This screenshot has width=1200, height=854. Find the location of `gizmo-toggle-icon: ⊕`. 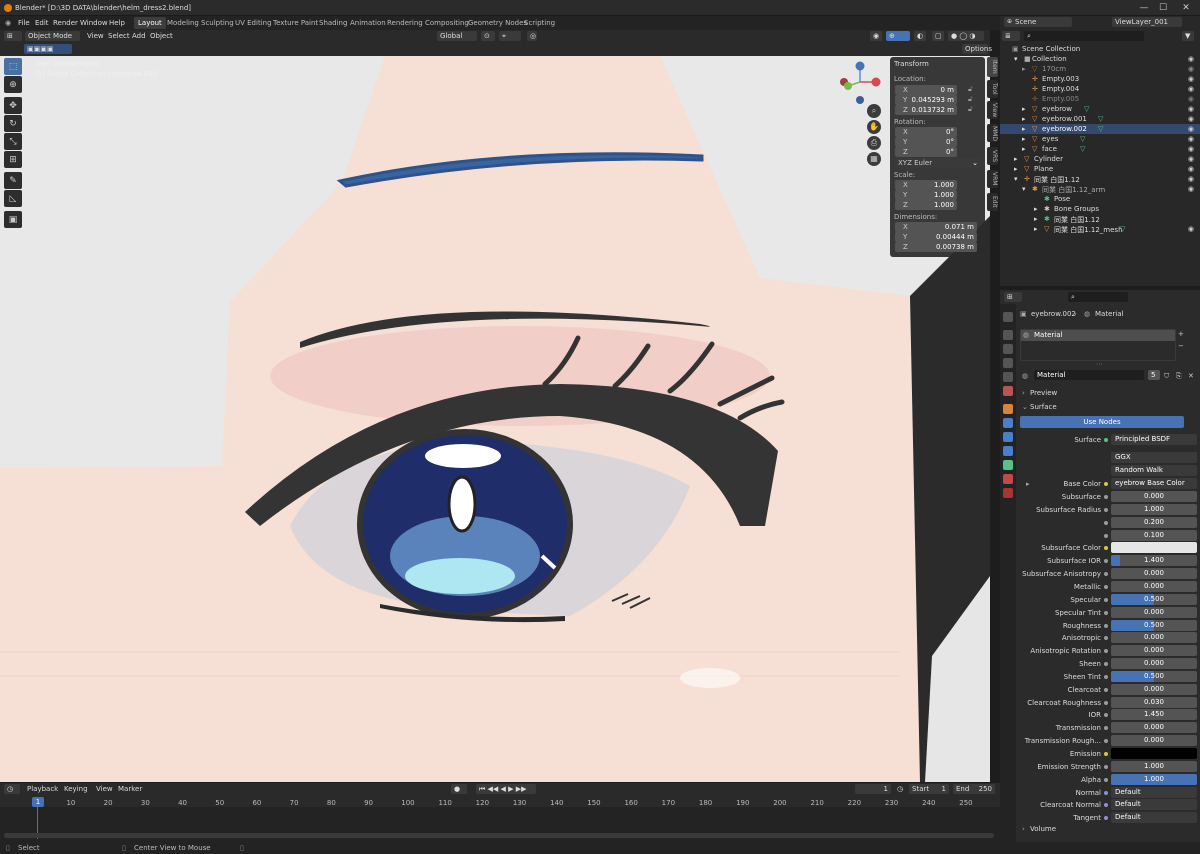

gizmo-toggle-icon: ⊕ is located at coordinates (898, 36).